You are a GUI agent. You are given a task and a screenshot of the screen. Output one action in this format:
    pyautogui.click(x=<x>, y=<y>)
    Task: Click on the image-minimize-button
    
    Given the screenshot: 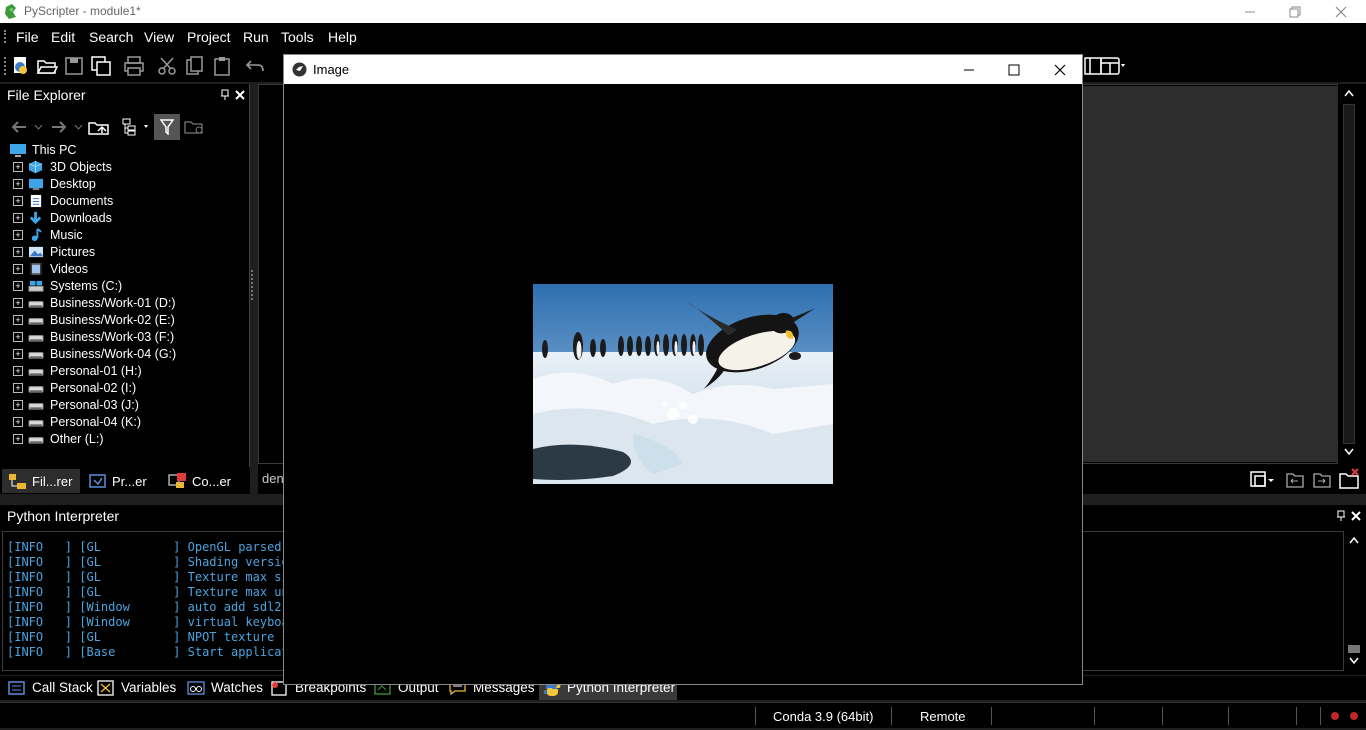 What is the action you would take?
    pyautogui.click(x=969, y=69)
    